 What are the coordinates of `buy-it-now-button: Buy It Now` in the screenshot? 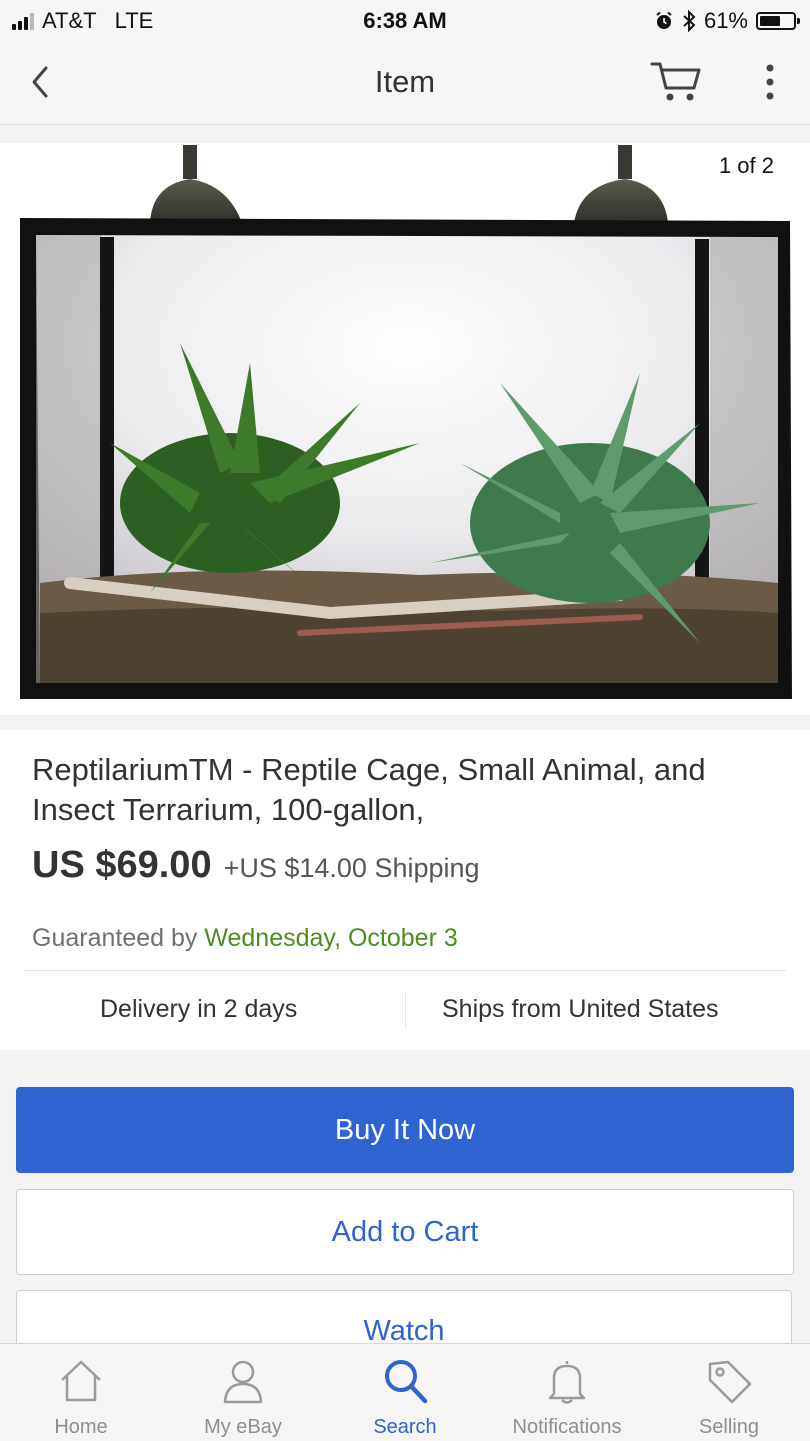 It's located at (405, 1130).